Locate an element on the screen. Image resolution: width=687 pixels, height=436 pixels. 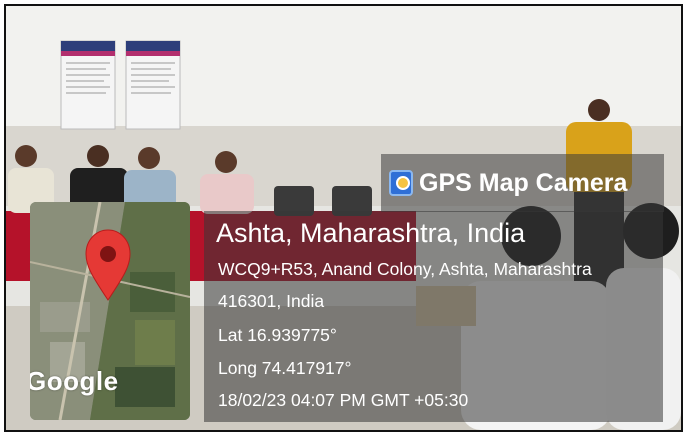
app-title: GPS Map Camera is located at coordinates (523, 182).